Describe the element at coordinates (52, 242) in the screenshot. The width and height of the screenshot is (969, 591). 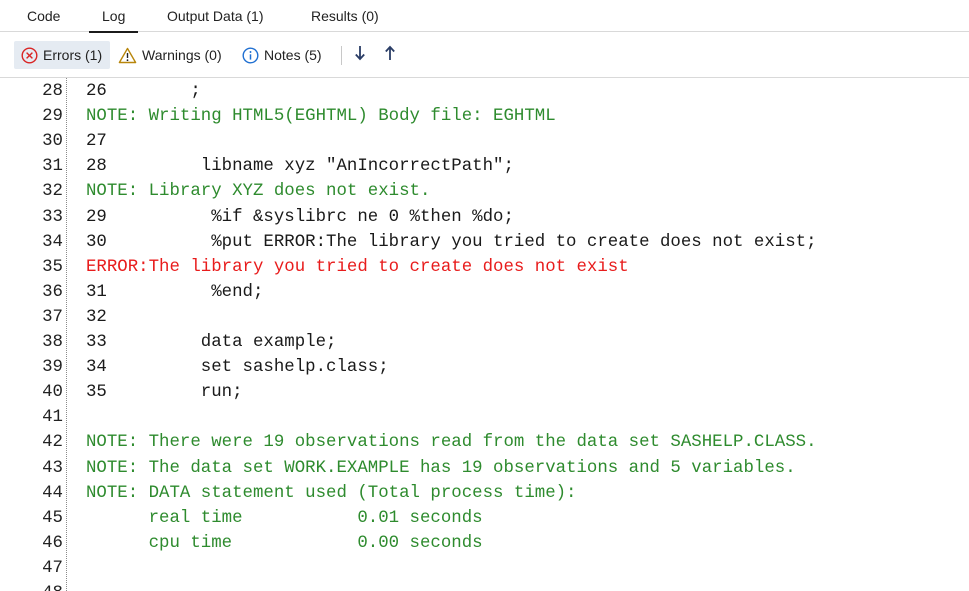
I see `line-number: 34` at that location.